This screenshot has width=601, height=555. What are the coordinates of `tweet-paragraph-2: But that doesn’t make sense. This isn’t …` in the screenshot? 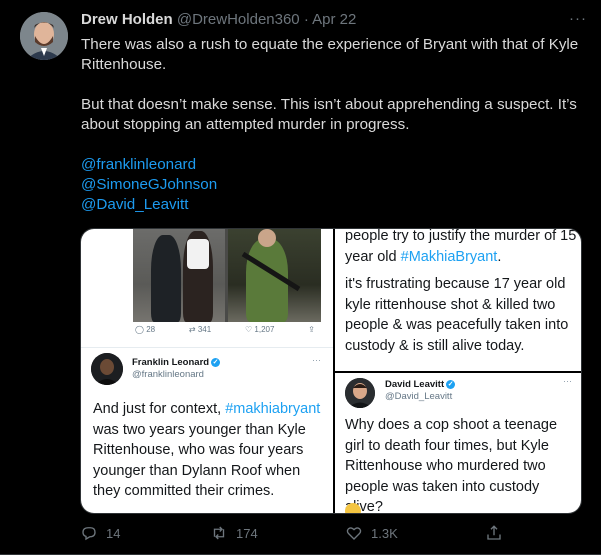 It's located at (329, 114).